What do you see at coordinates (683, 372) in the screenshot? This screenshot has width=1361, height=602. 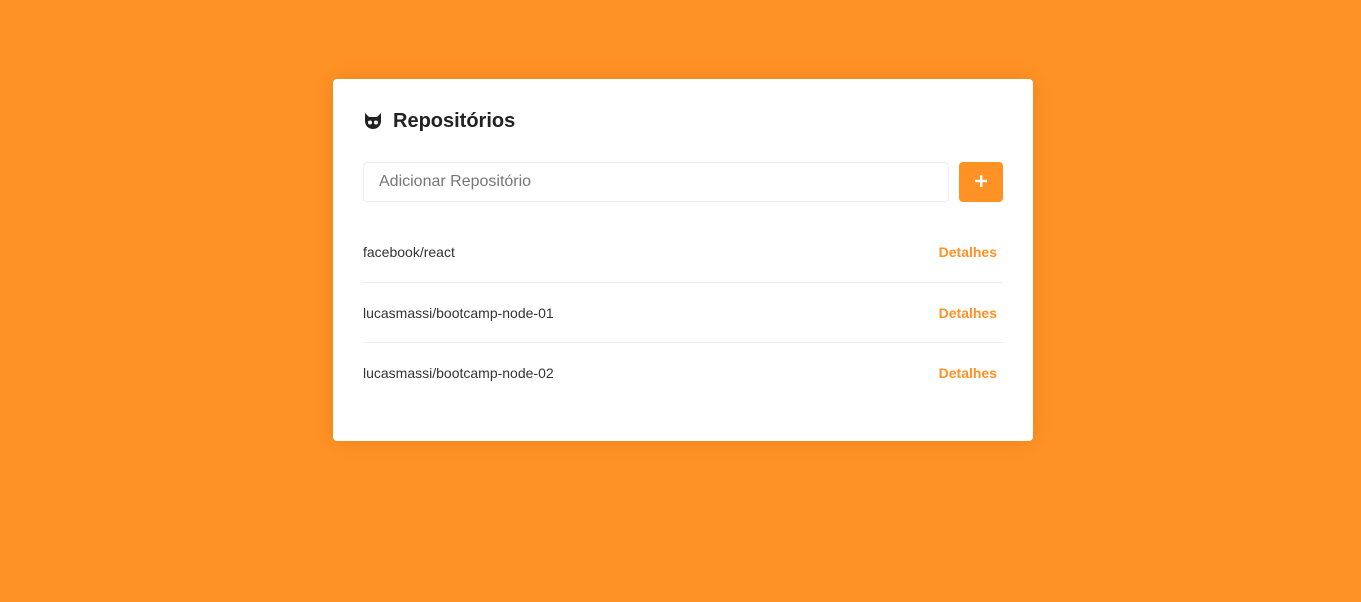 I see `list-item: lucasmassi/bootcamp-node-02 Detalhes` at bounding box center [683, 372].